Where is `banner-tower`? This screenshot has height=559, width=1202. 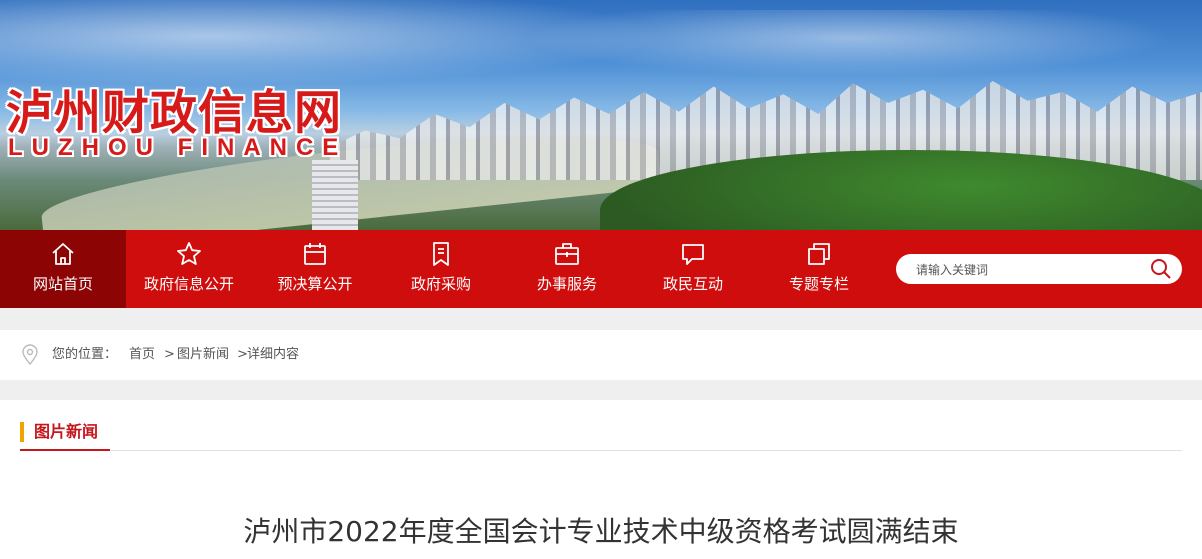
banner-tower is located at coordinates (335, 195).